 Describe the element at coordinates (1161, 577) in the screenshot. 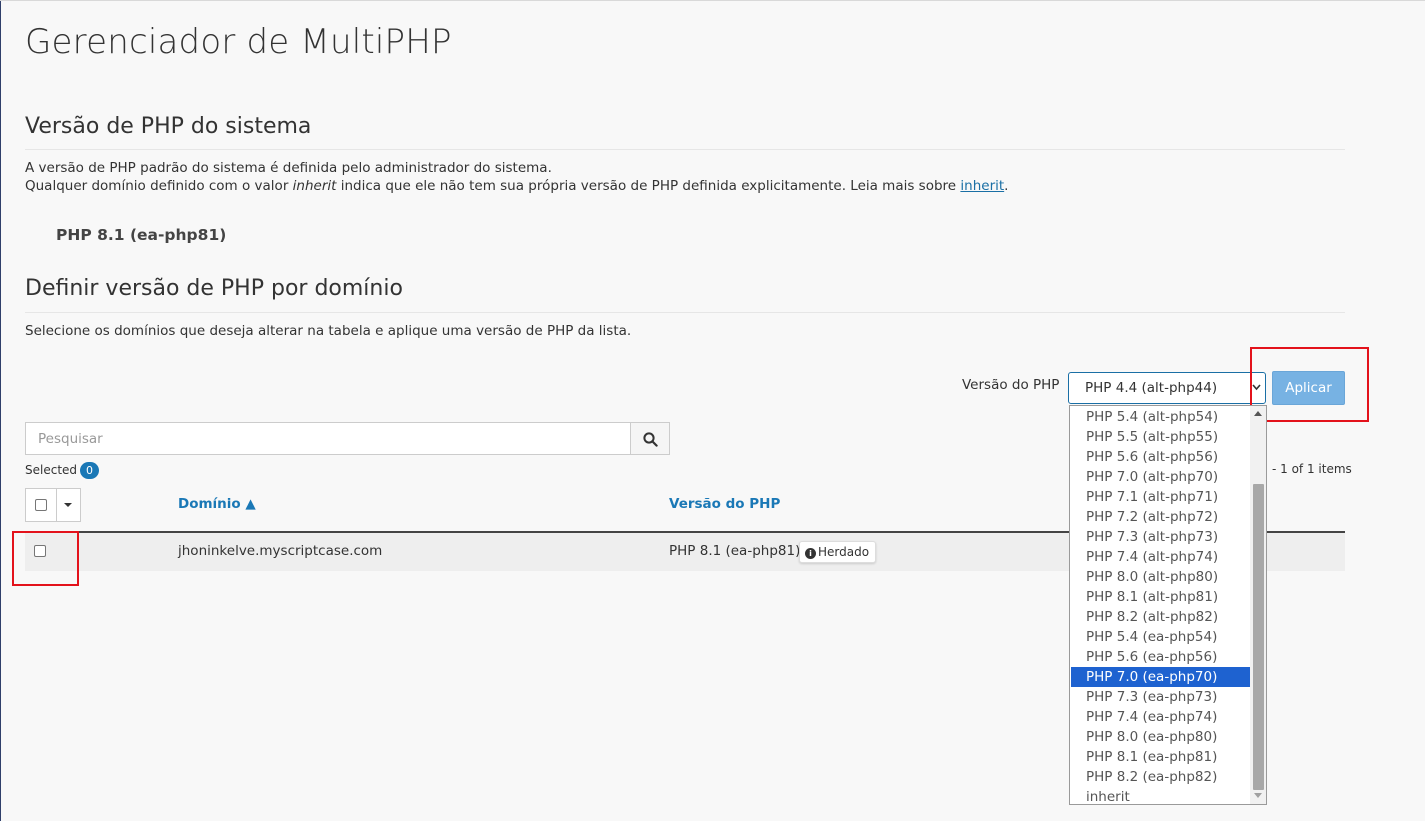

I see `dropdown-option: PHP 8.0 (alt-php80)` at that location.